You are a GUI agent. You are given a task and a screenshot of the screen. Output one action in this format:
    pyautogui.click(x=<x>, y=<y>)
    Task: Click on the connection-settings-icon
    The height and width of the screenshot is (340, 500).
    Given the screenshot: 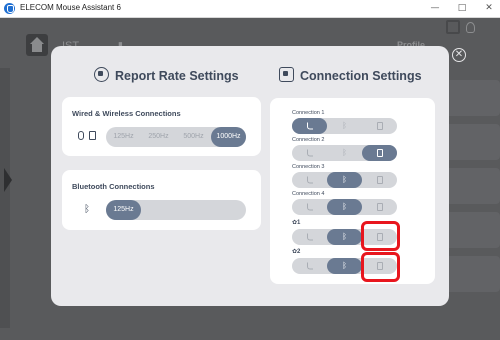 What is the action you would take?
    pyautogui.click(x=286, y=74)
    